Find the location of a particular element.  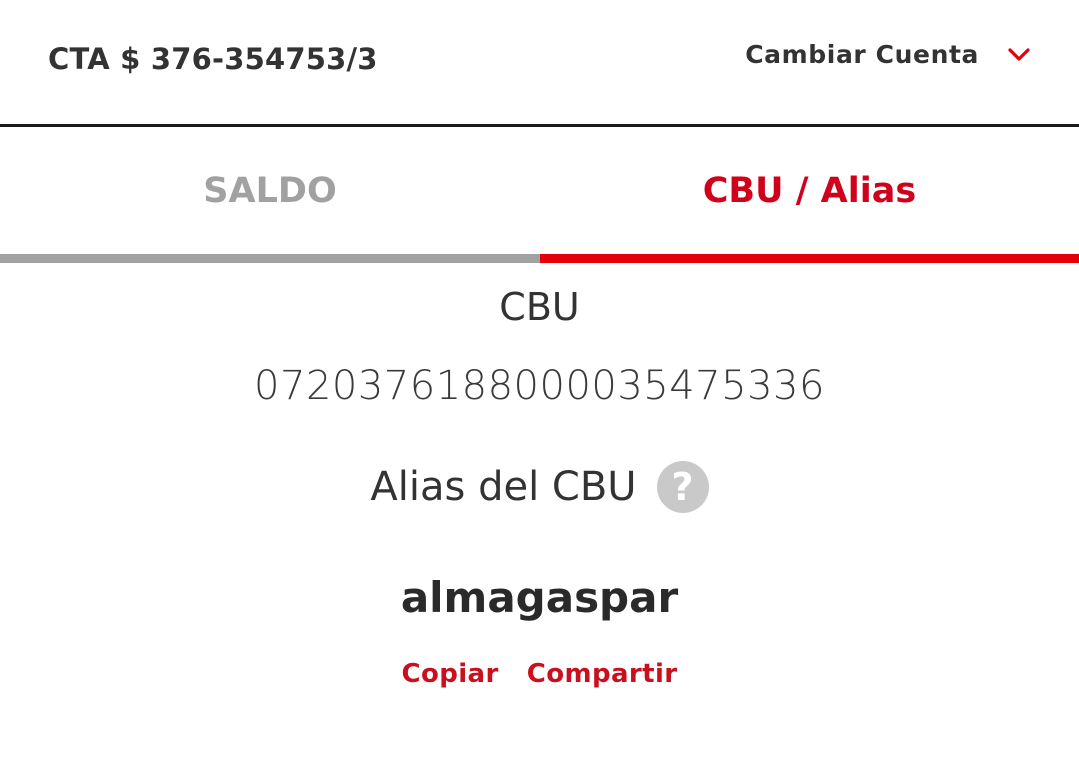

alias-value: almagaspar is located at coordinates (539, 597).